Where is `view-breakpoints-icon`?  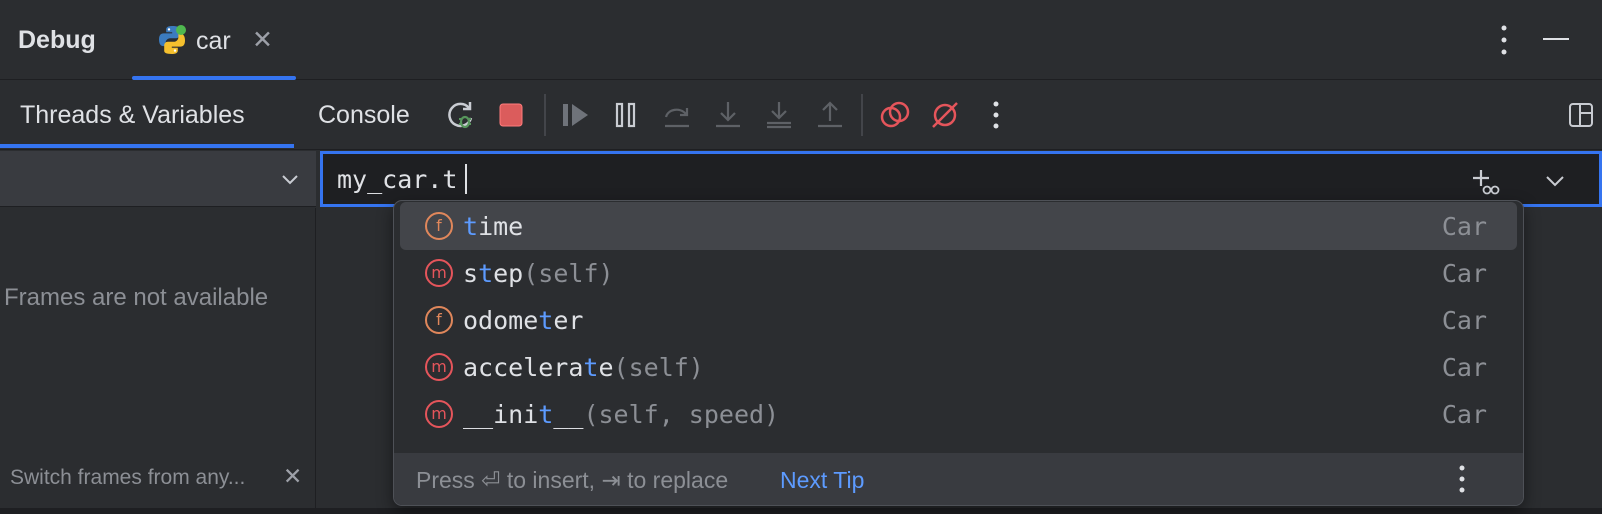 view-breakpoints-icon is located at coordinates (895, 115).